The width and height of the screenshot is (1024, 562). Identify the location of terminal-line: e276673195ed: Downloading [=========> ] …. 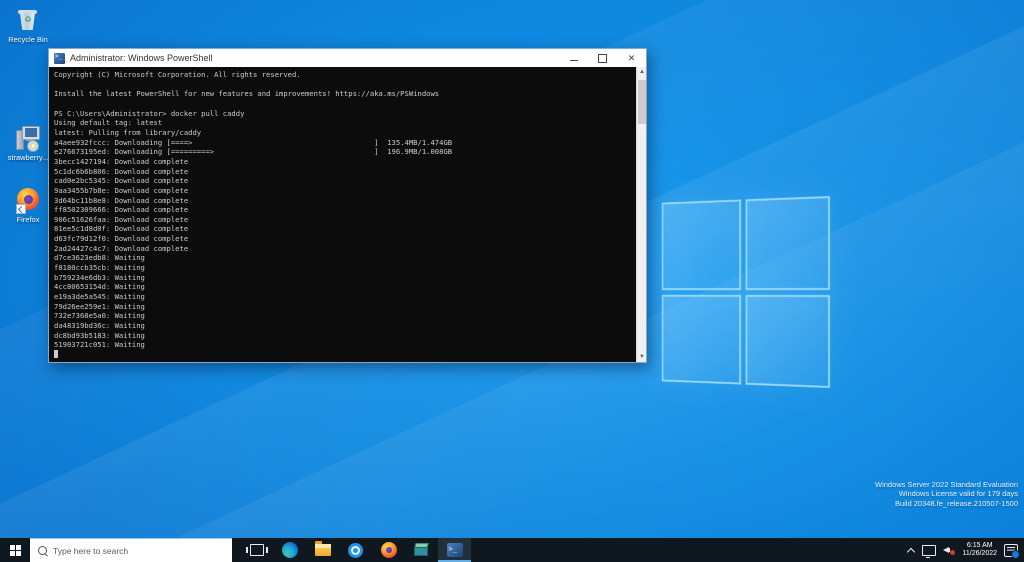
(253, 152).